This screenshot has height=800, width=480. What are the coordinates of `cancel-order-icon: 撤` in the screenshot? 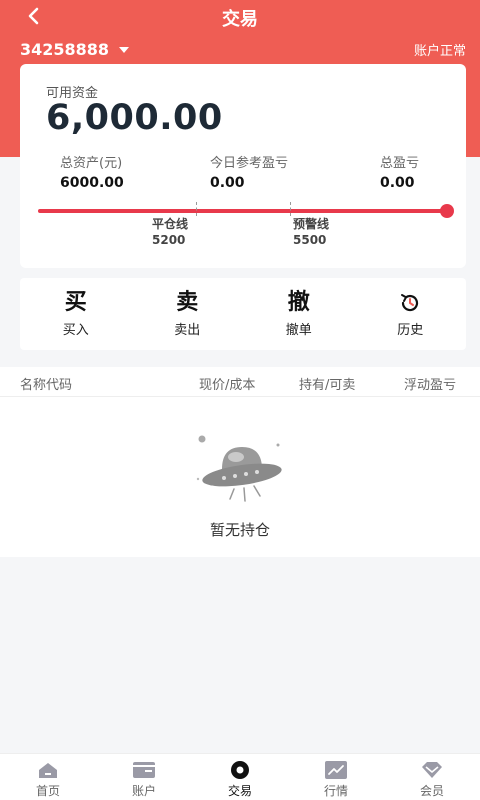 It's located at (298, 302).